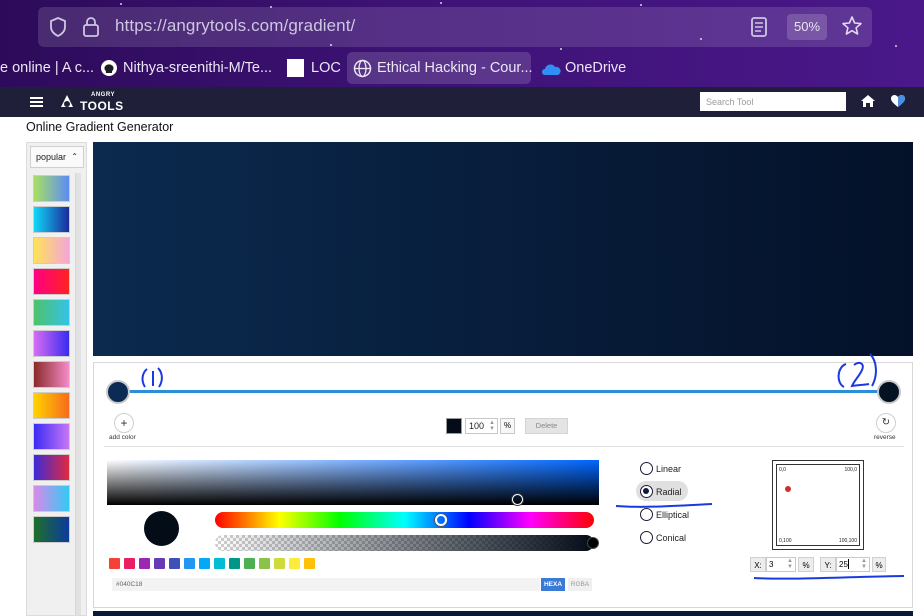  What do you see at coordinates (773, 101) in the screenshot?
I see `search-tool-input` at bounding box center [773, 101].